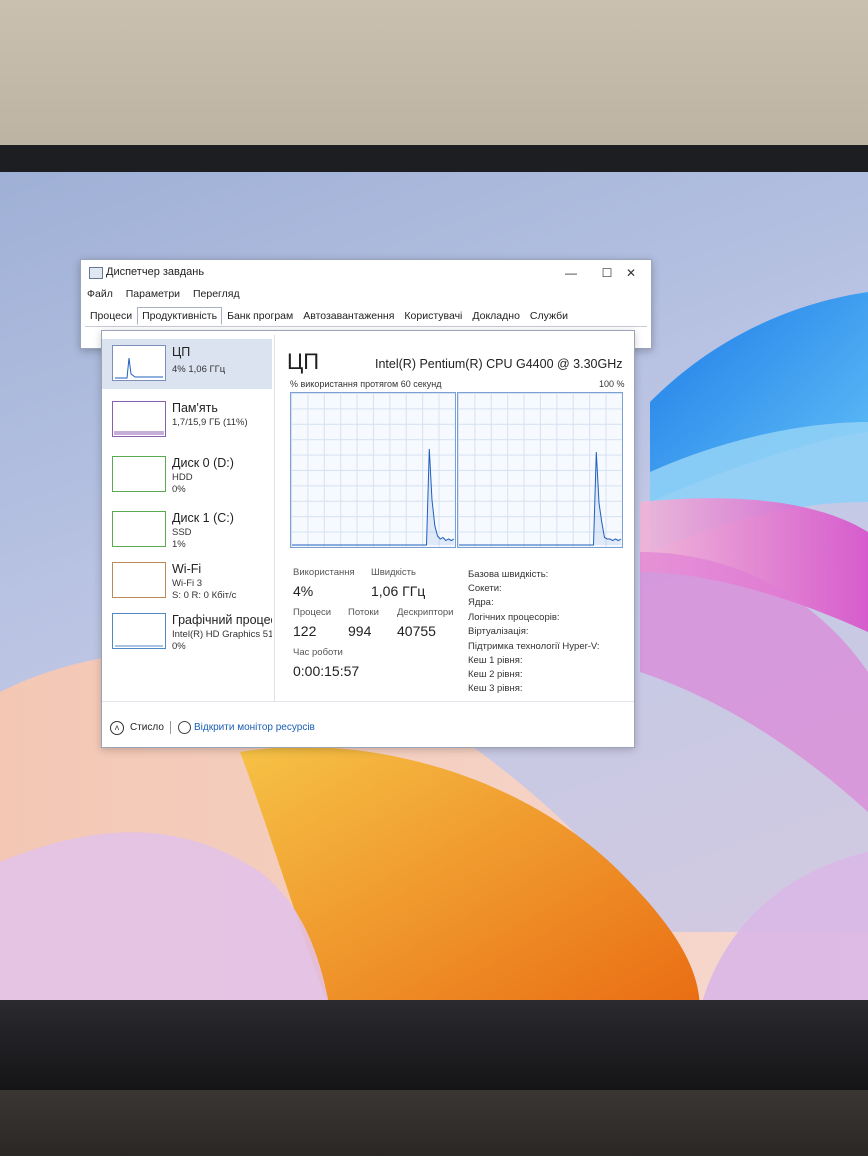 Image resolution: width=868 pixels, height=1156 pixels. Describe the element at coordinates (495, 688) in the screenshot. I see `detail-l3-cache: Кеш 3 рівня:` at that location.